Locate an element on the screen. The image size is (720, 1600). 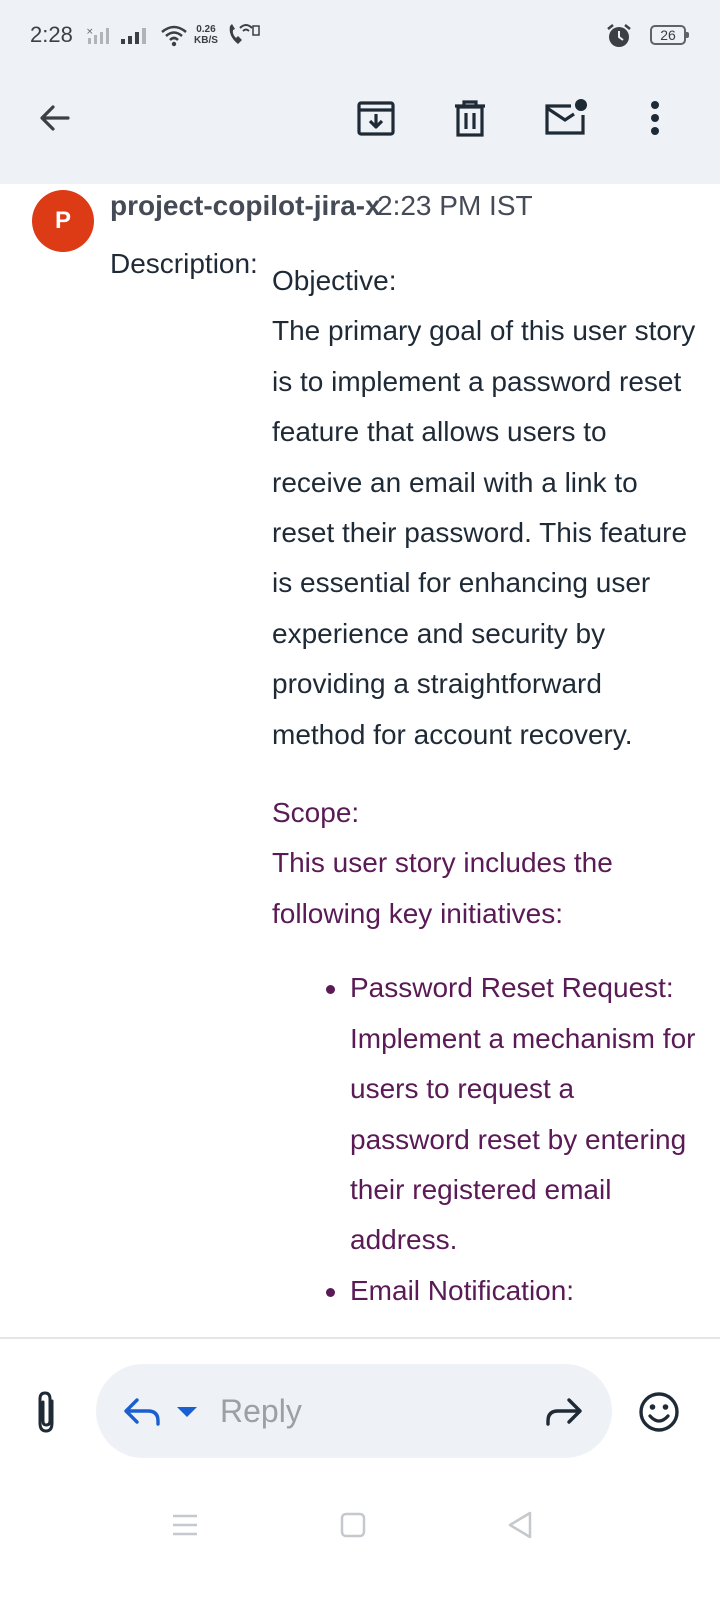
alarm-icon is located at coordinates (619, 35).